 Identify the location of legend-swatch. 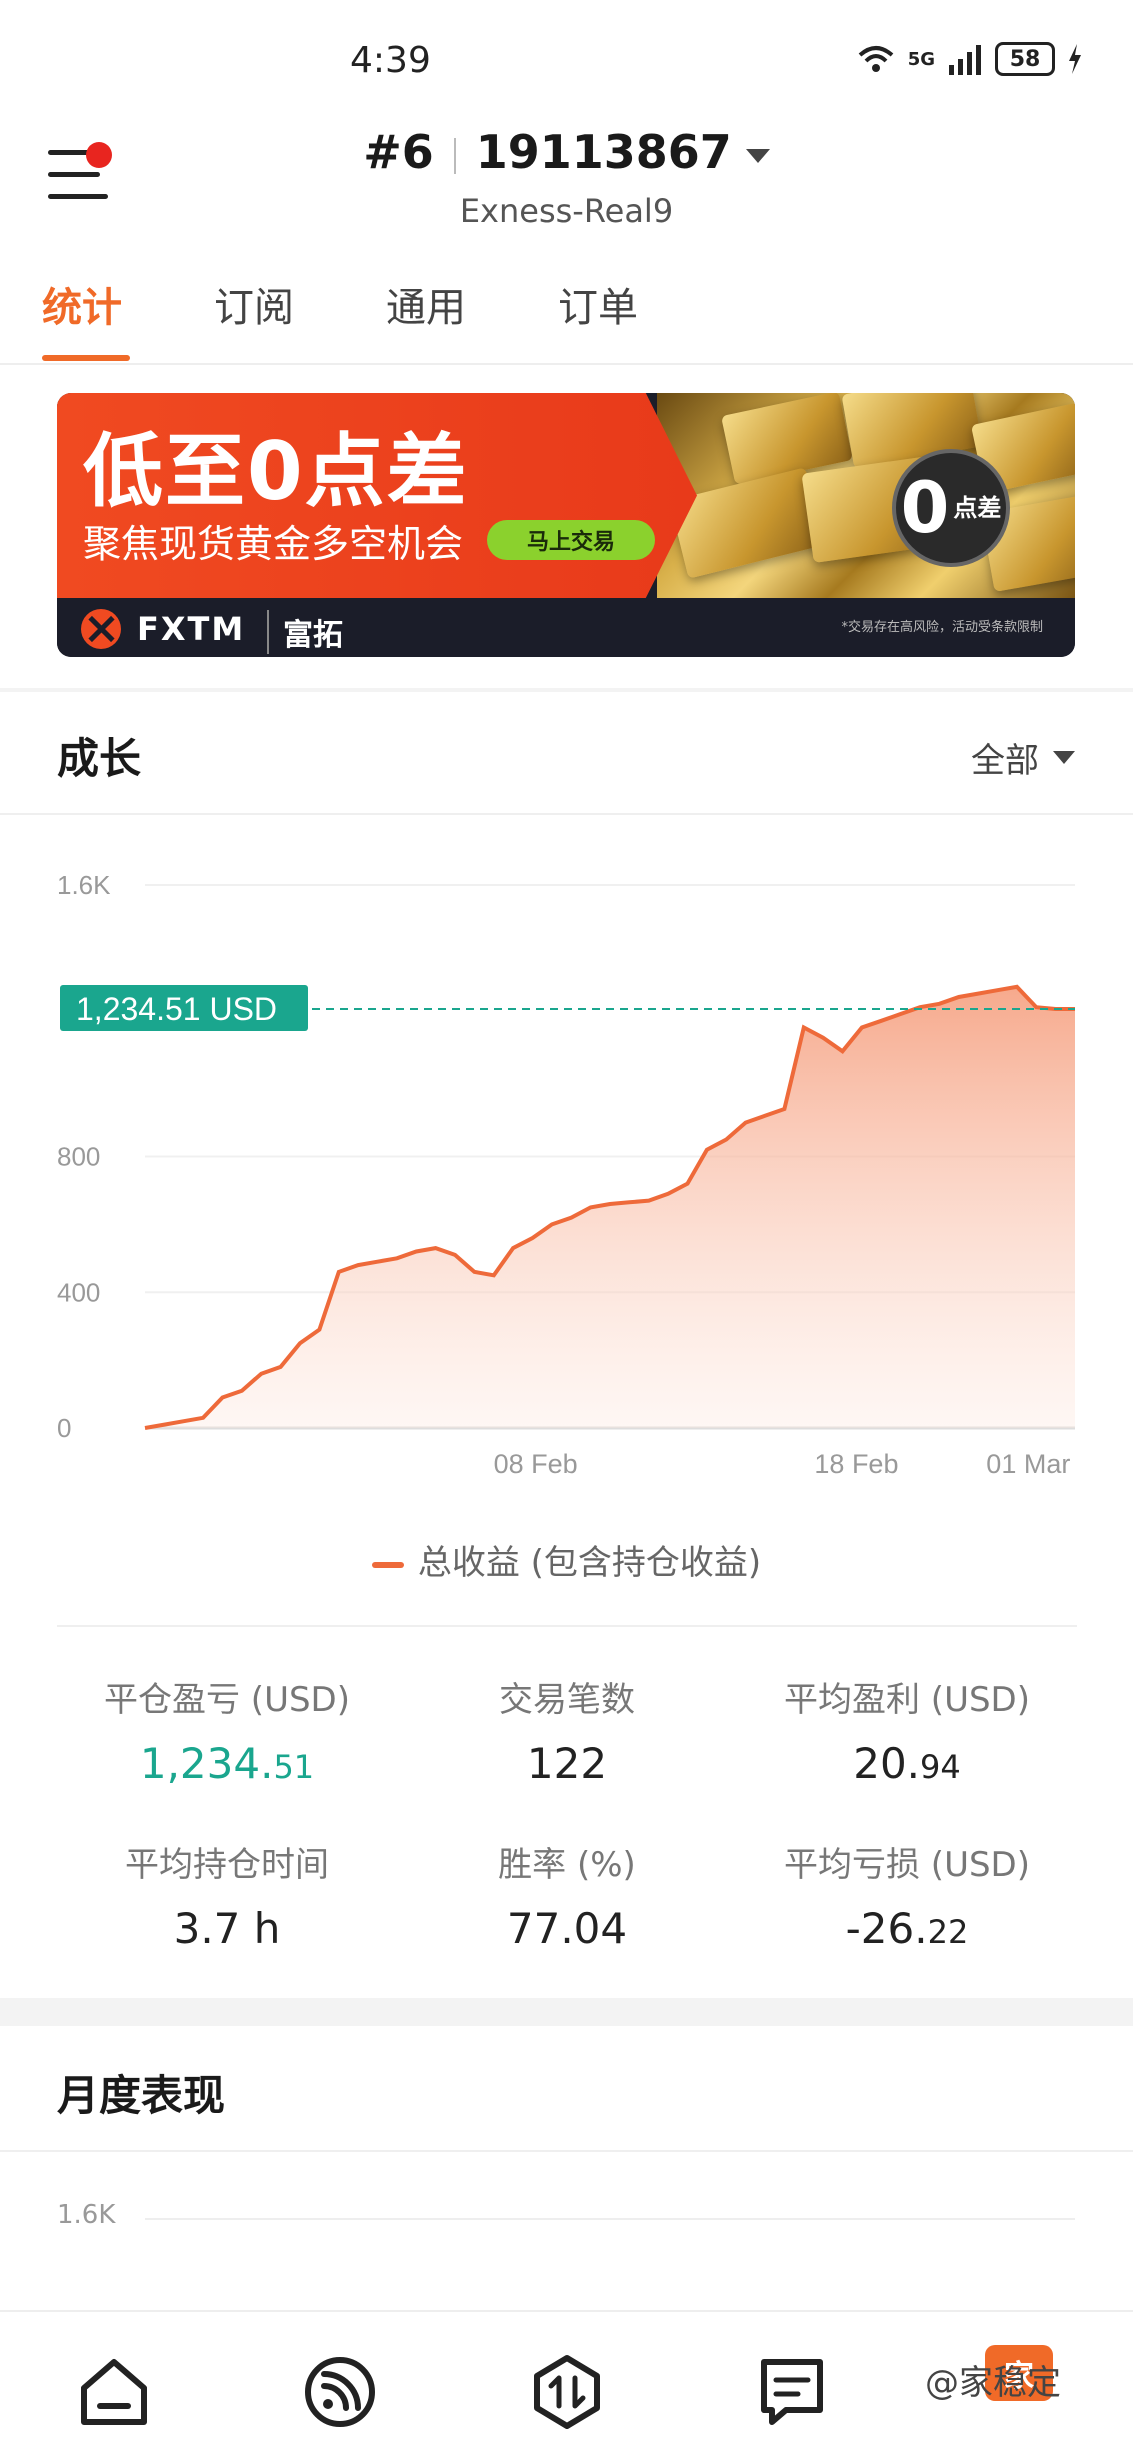
(387, 1564).